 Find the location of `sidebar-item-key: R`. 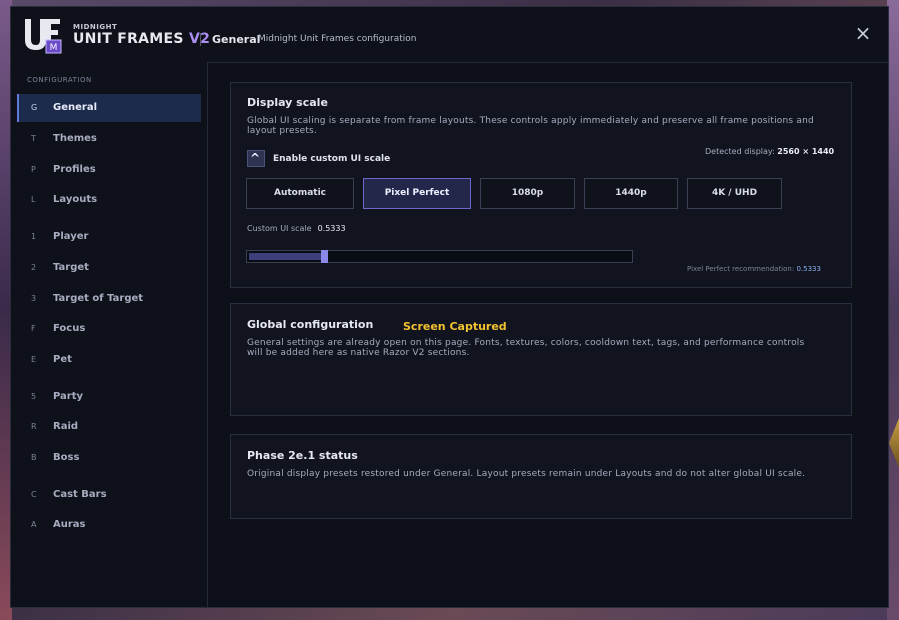

sidebar-item-key: R is located at coordinates (34, 426).